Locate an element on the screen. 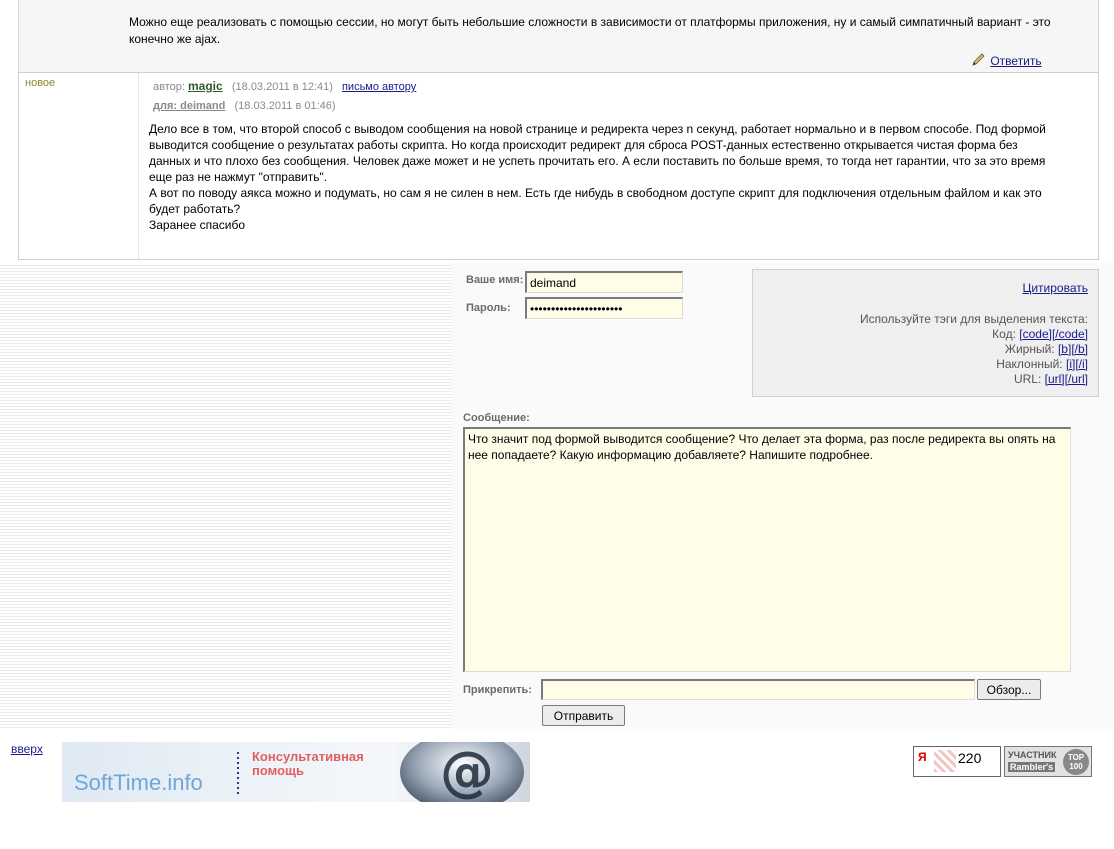 This screenshot has height=849, width=1114. yandex-counter: Я 220 is located at coordinates (957, 761).